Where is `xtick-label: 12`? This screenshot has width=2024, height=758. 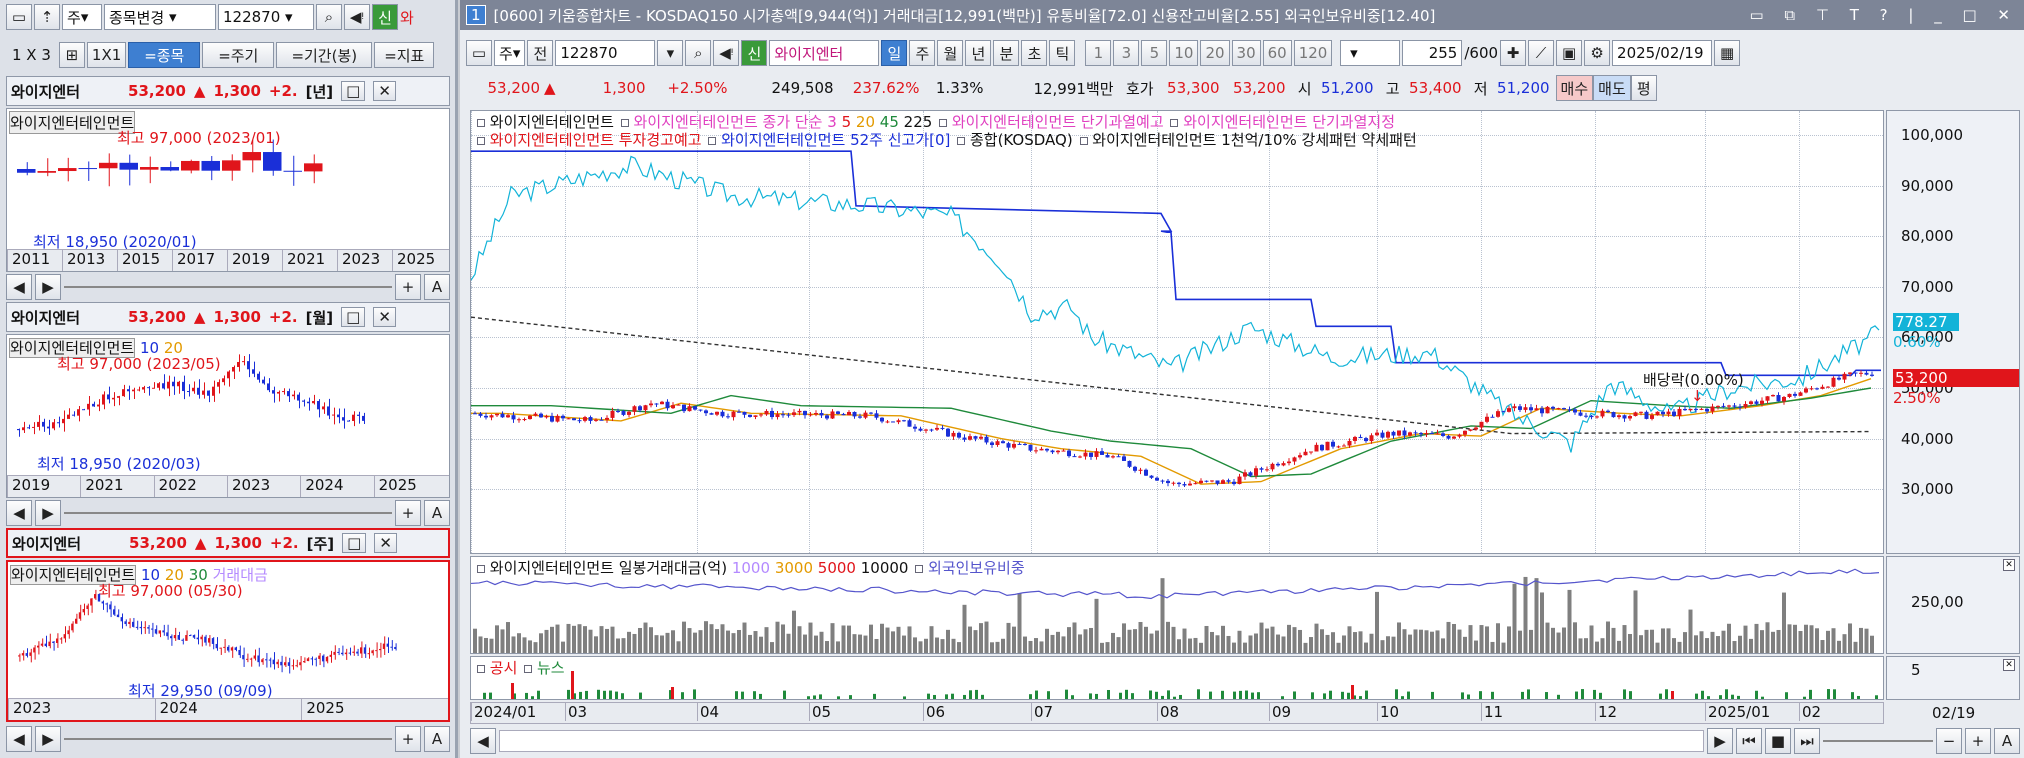
xtick-label: 12 is located at coordinates (1606, 712).